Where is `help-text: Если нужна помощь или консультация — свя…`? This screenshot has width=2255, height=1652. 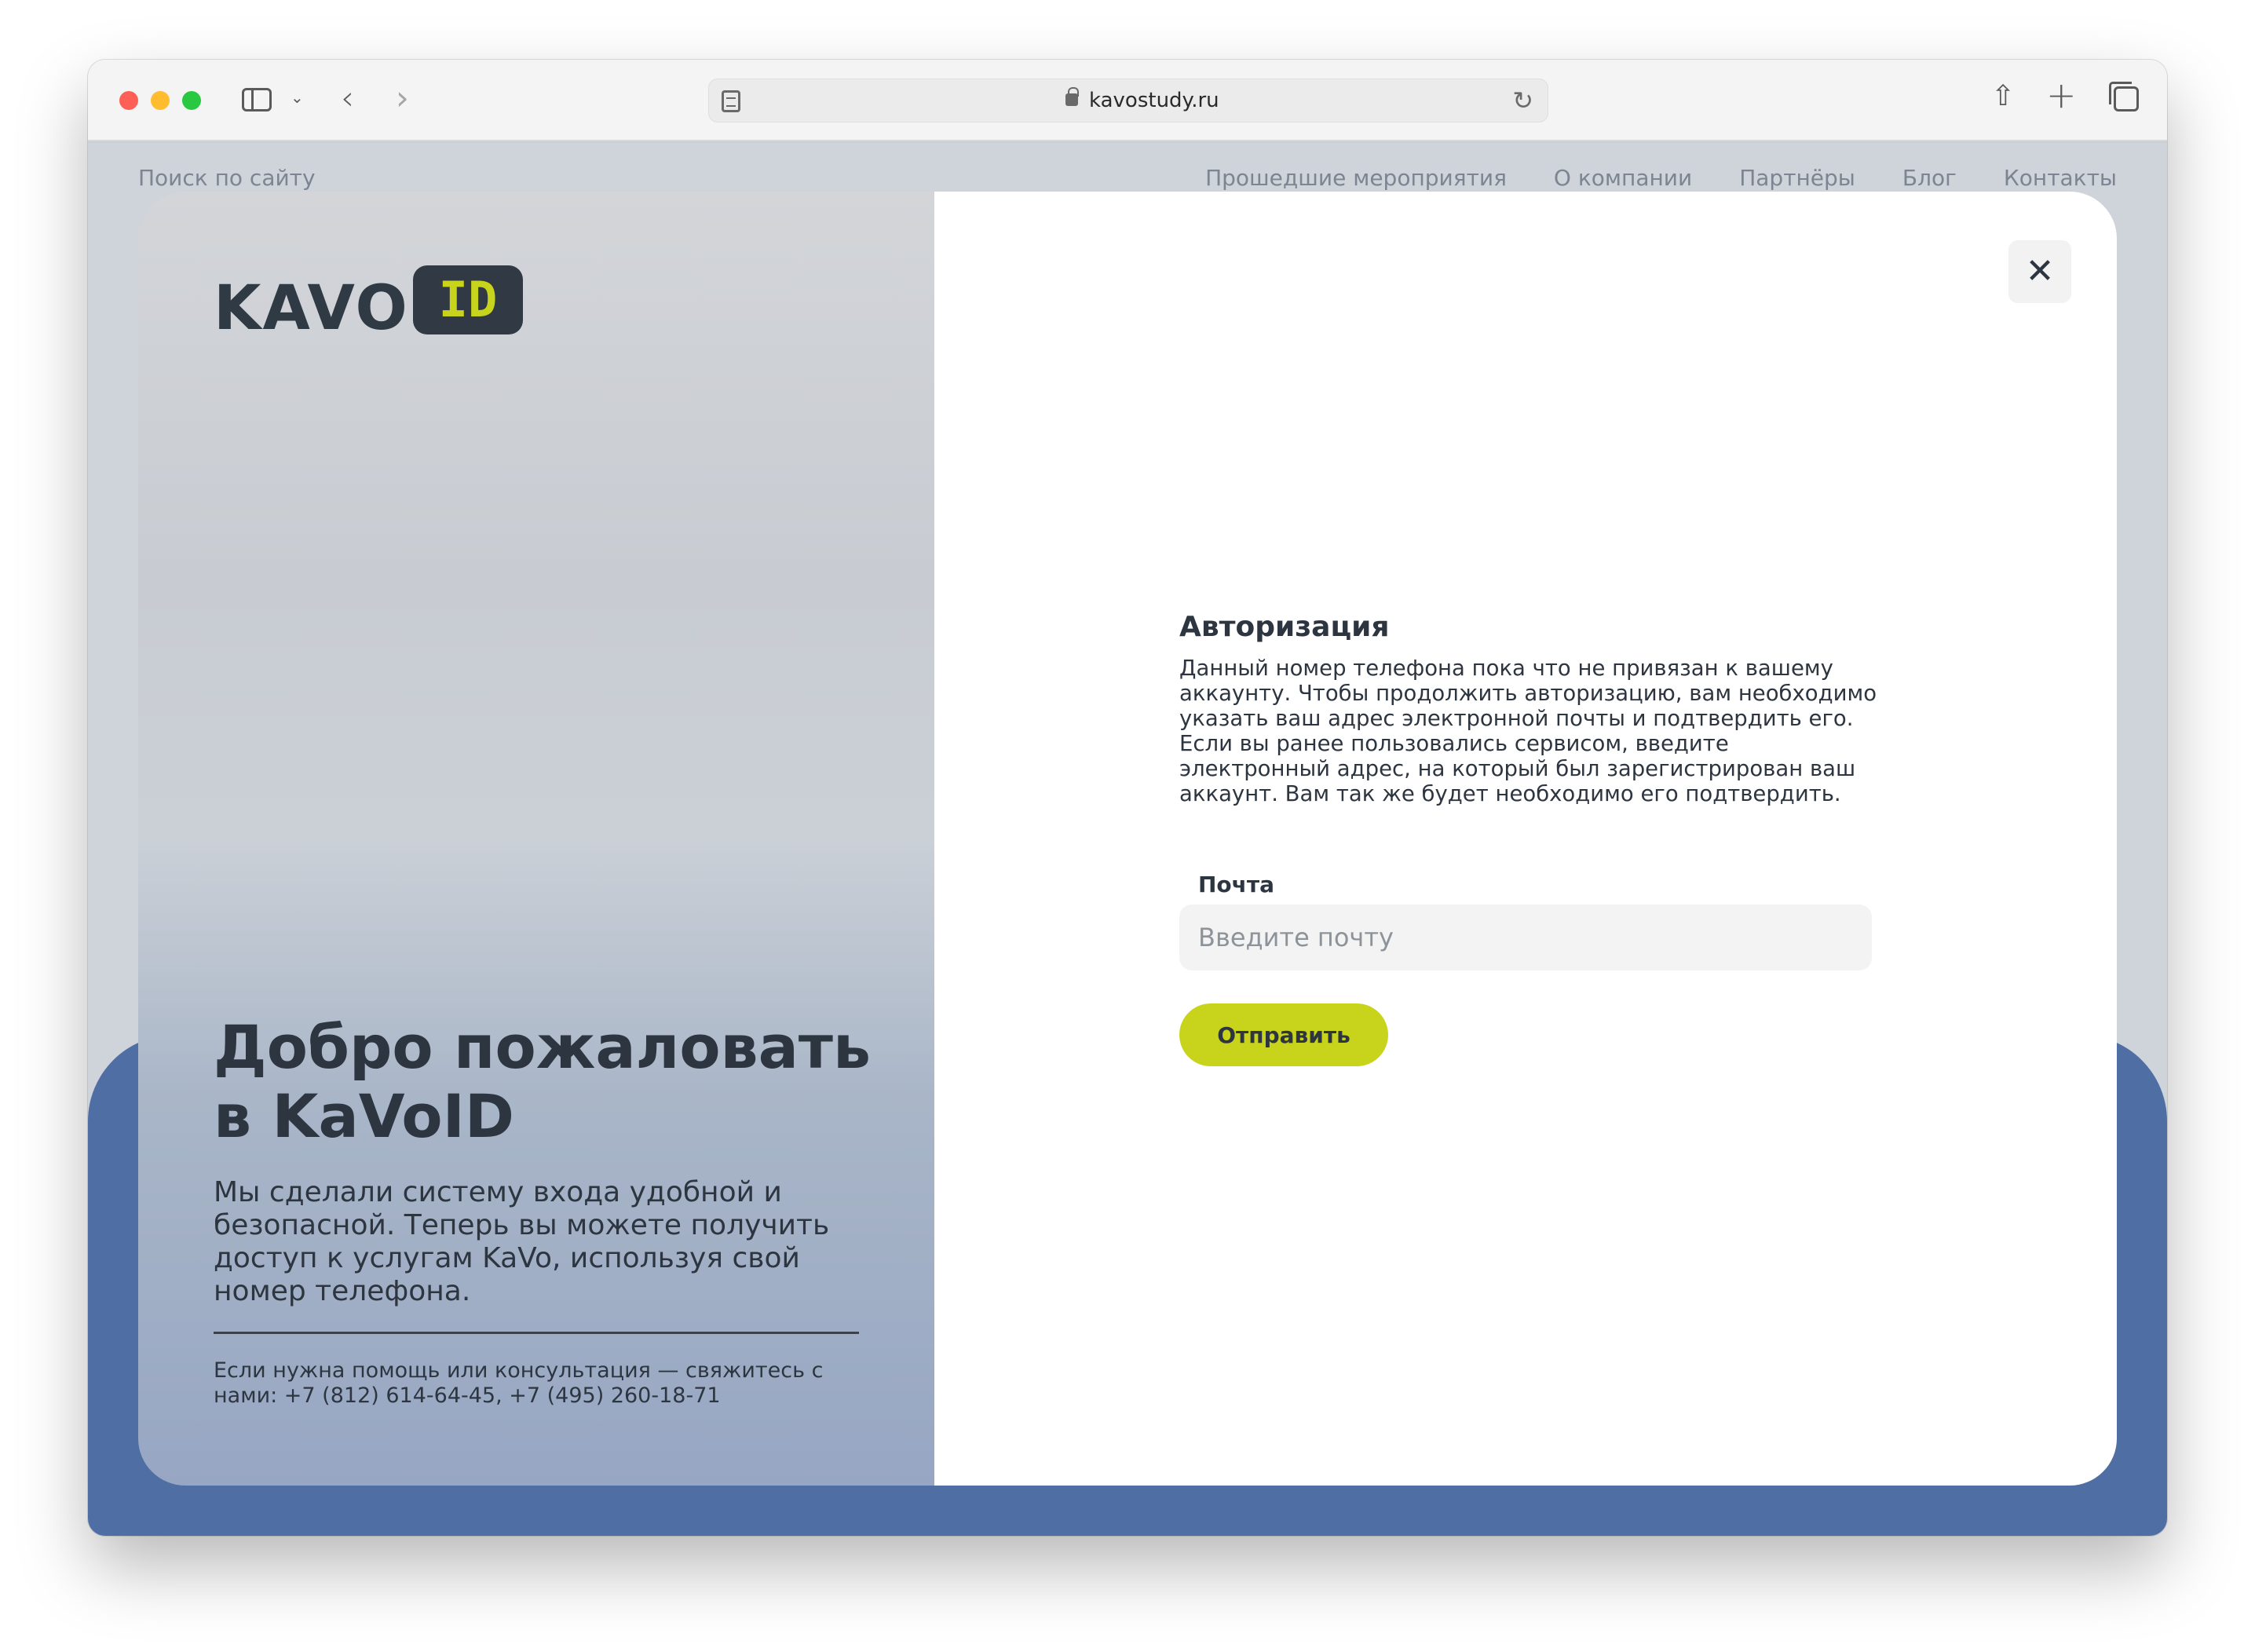 help-text: Если нужна помощь или консультация — свя… is located at coordinates (519, 1383).